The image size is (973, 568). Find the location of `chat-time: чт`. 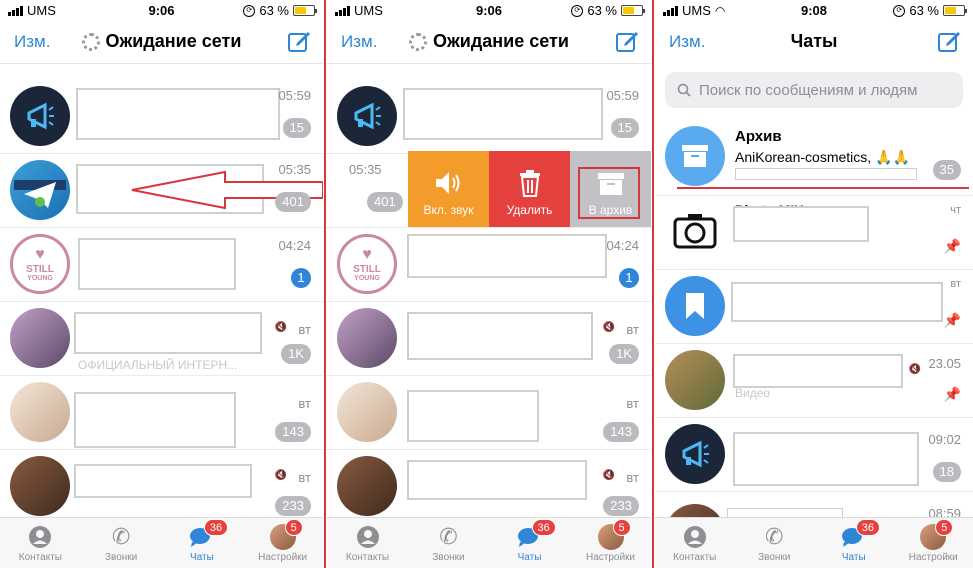

chat-time: чт is located at coordinates (955, 210).